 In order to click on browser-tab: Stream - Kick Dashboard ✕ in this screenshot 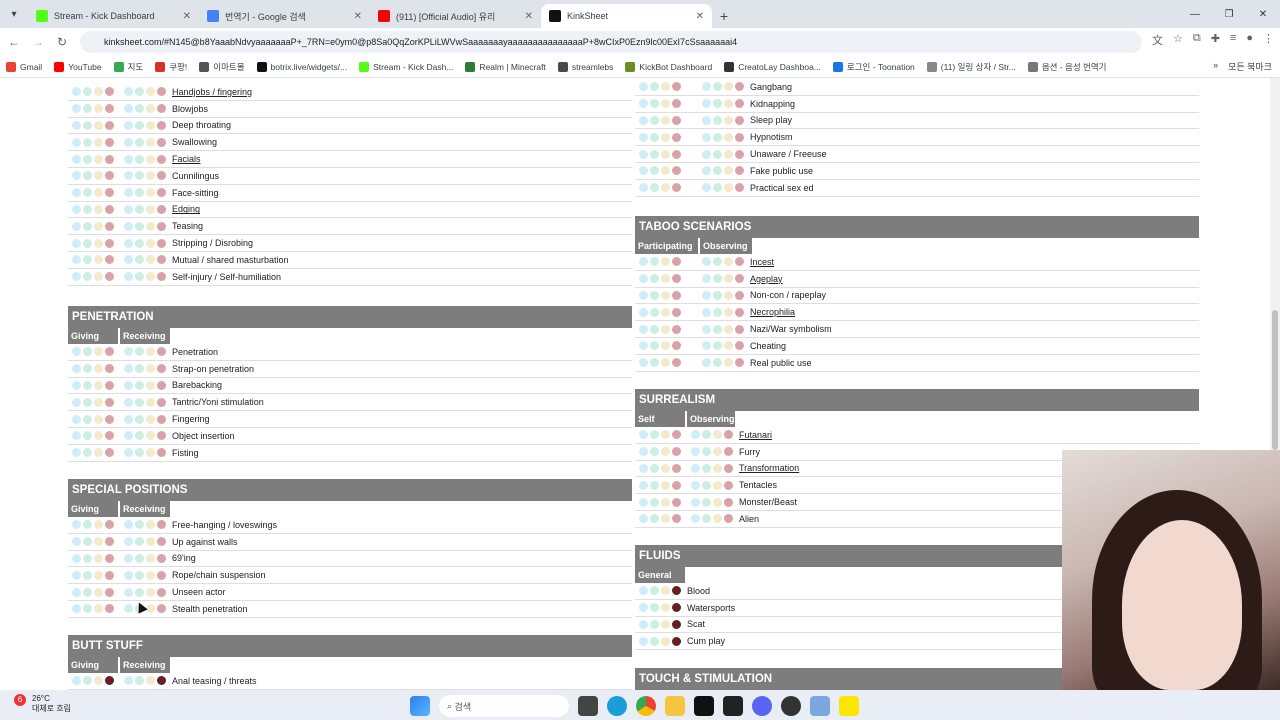, I will do `click(113, 16)`.